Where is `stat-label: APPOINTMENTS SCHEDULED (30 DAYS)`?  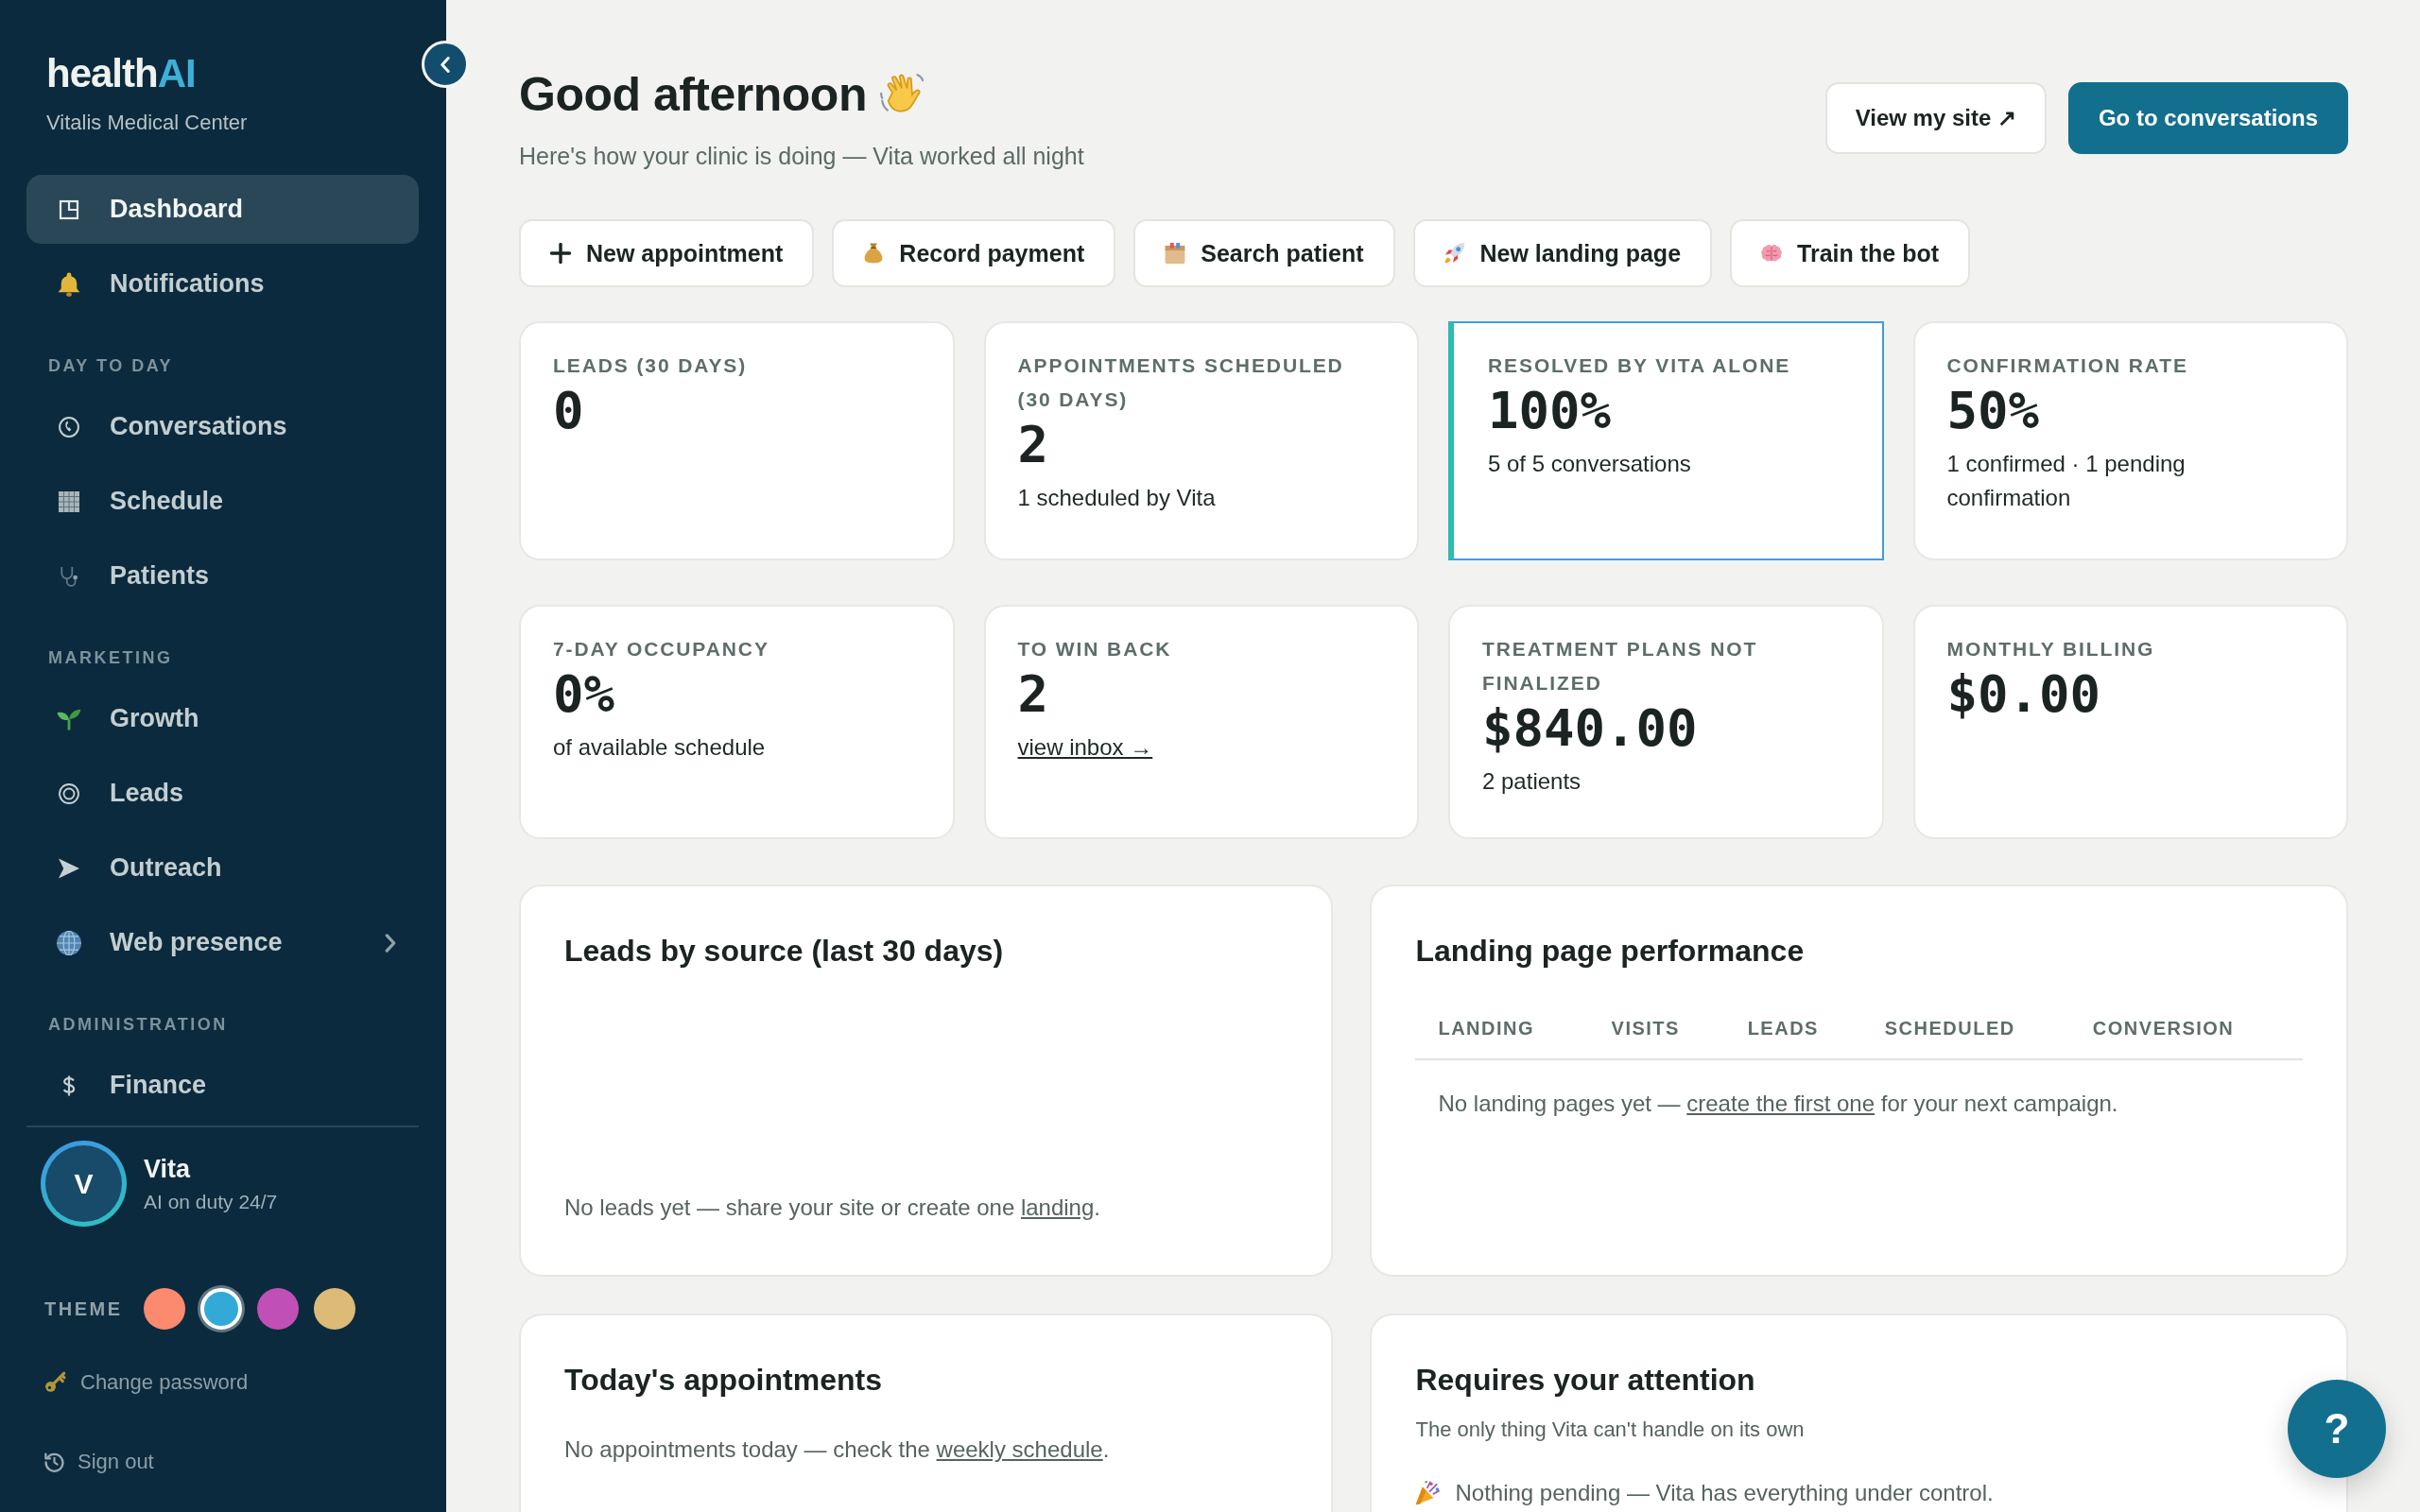 stat-label: APPOINTMENTS SCHEDULED (30 DAYS) is located at coordinates (1181, 382).